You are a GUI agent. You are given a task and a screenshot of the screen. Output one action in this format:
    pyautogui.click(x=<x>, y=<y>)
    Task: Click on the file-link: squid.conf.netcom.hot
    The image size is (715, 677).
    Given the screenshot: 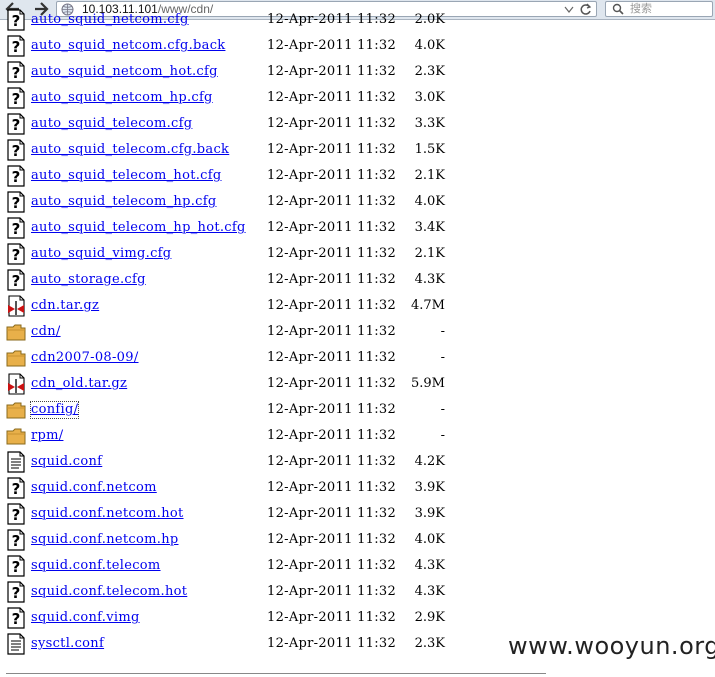 What is the action you would take?
    pyautogui.click(x=107, y=514)
    